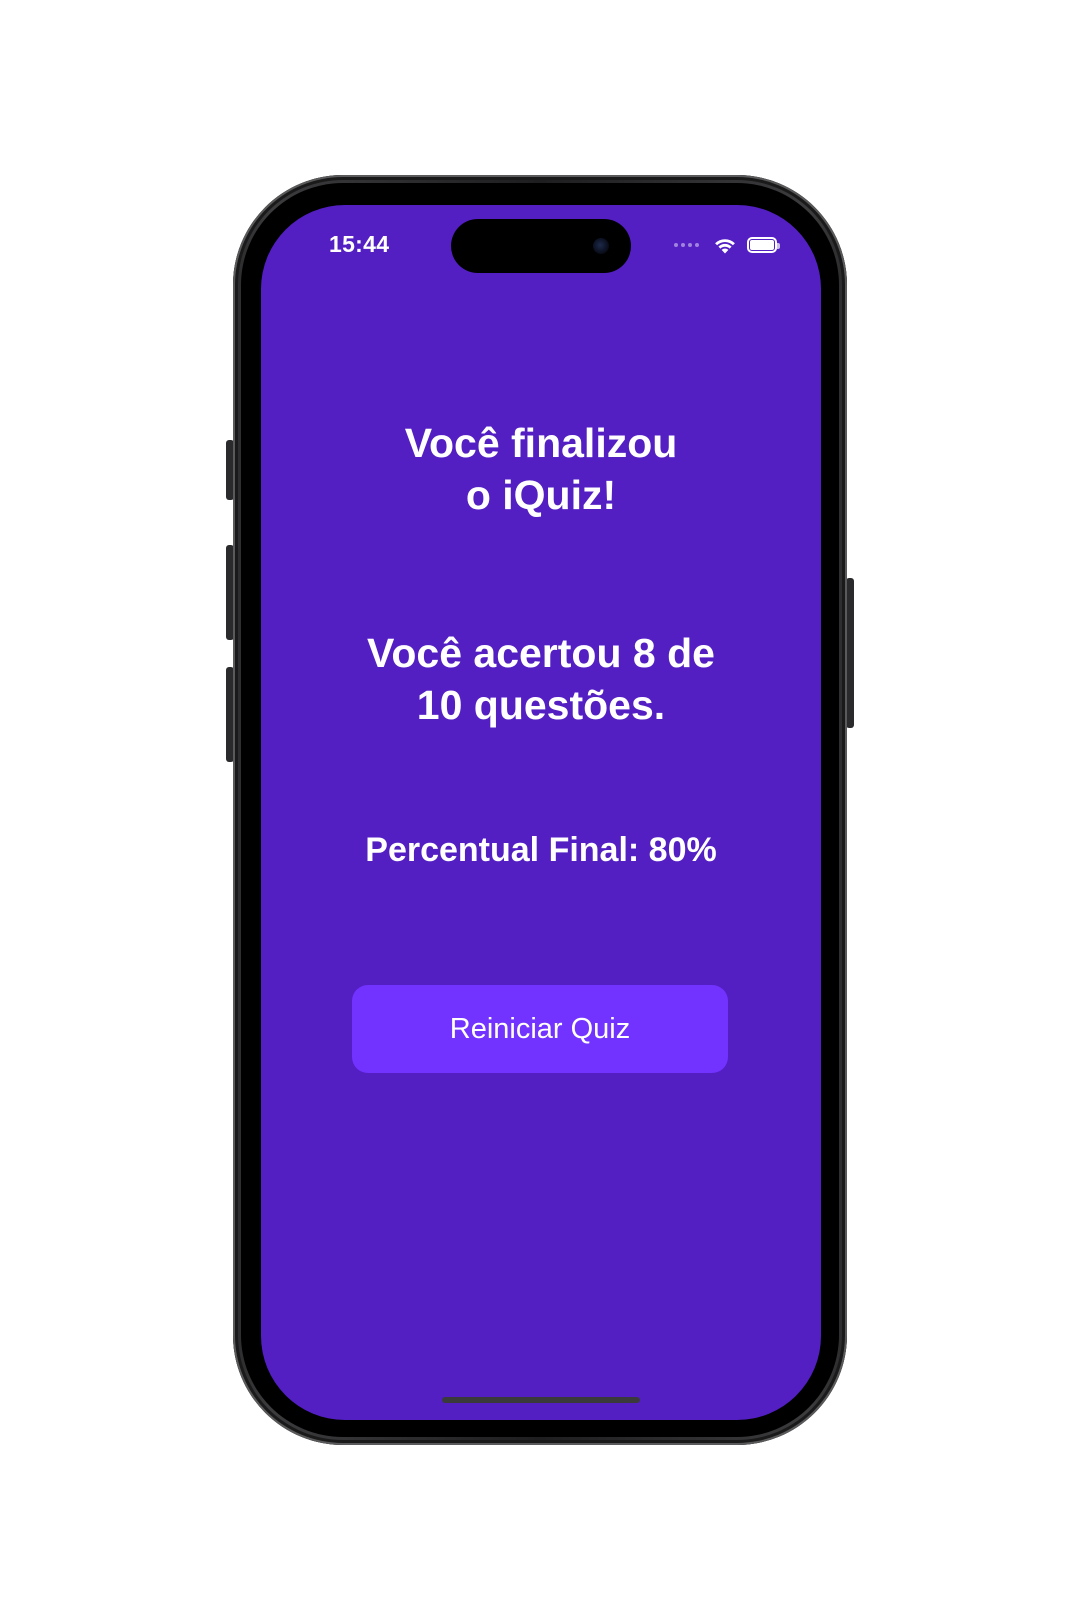  Describe the element at coordinates (541, 443) in the screenshot. I see `title-line-1: Você finalizou` at that location.